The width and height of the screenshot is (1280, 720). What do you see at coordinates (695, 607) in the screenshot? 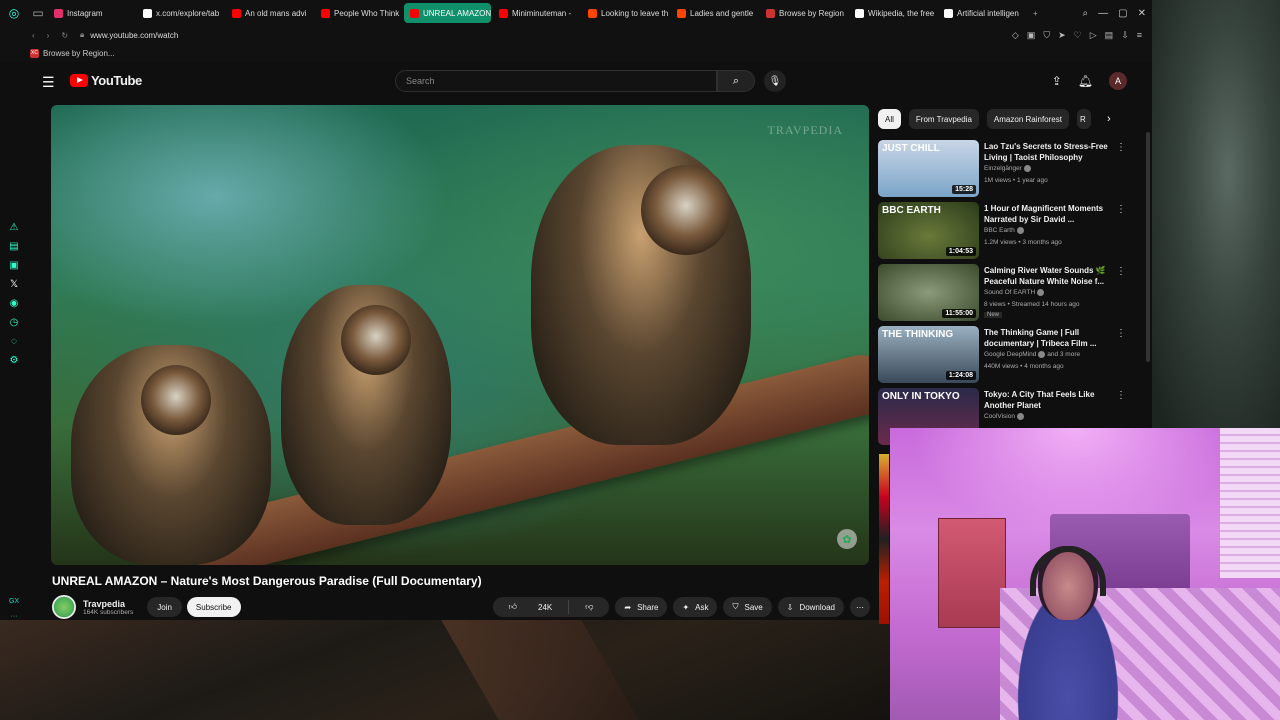
I see `ask-button: ✦ Ask` at bounding box center [695, 607].